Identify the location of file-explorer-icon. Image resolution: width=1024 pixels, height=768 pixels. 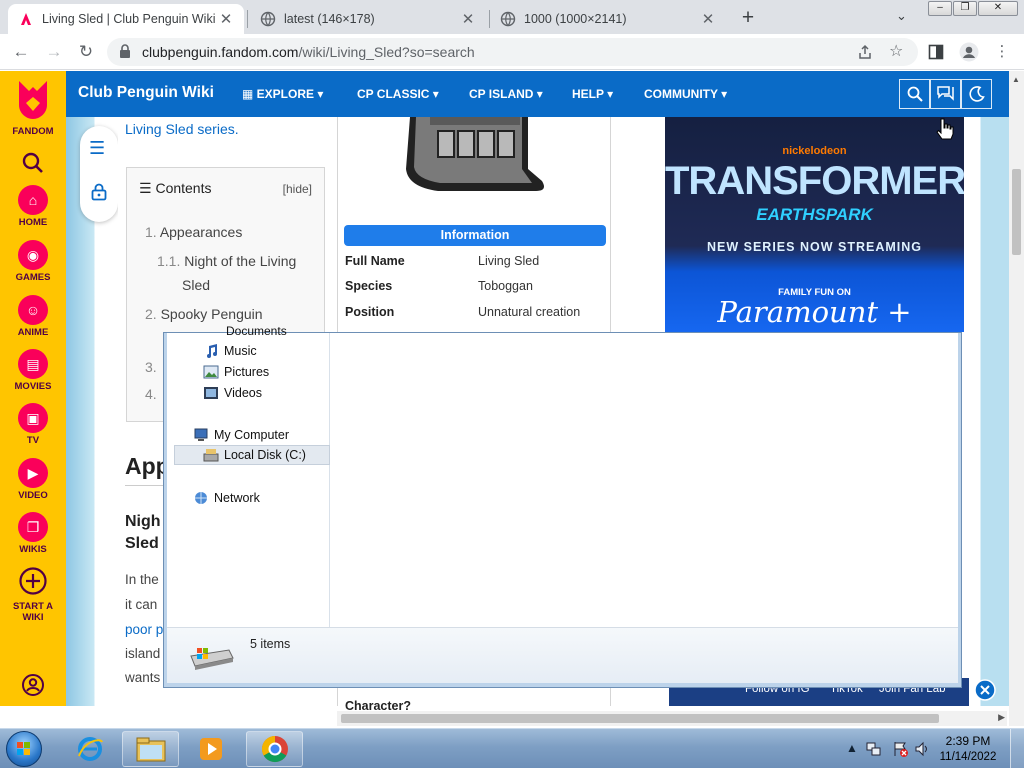
(150, 749).